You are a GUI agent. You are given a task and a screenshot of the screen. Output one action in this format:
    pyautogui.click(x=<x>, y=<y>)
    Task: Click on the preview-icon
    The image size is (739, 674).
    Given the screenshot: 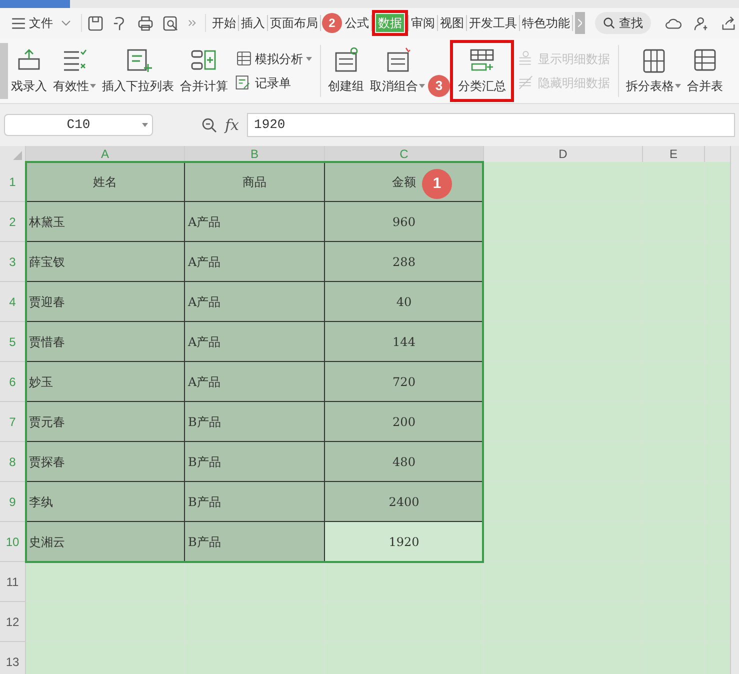 What is the action you would take?
    pyautogui.click(x=170, y=23)
    